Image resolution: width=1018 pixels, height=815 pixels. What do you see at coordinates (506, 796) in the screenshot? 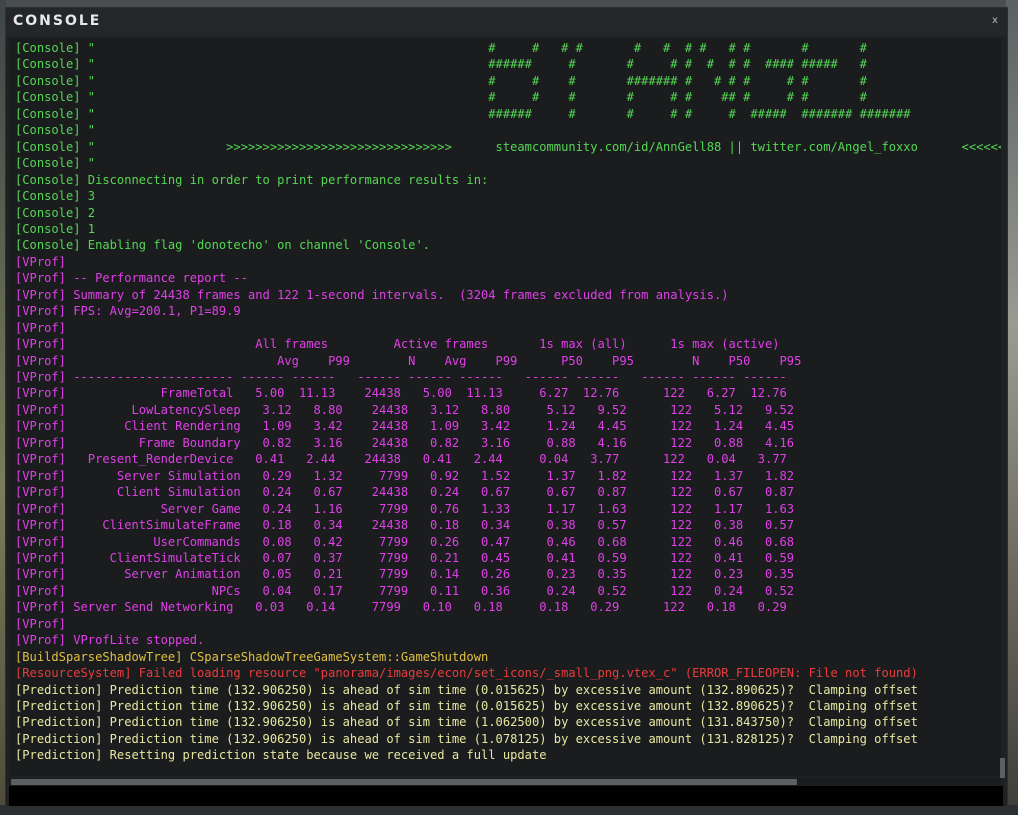
I see `console-input` at bounding box center [506, 796].